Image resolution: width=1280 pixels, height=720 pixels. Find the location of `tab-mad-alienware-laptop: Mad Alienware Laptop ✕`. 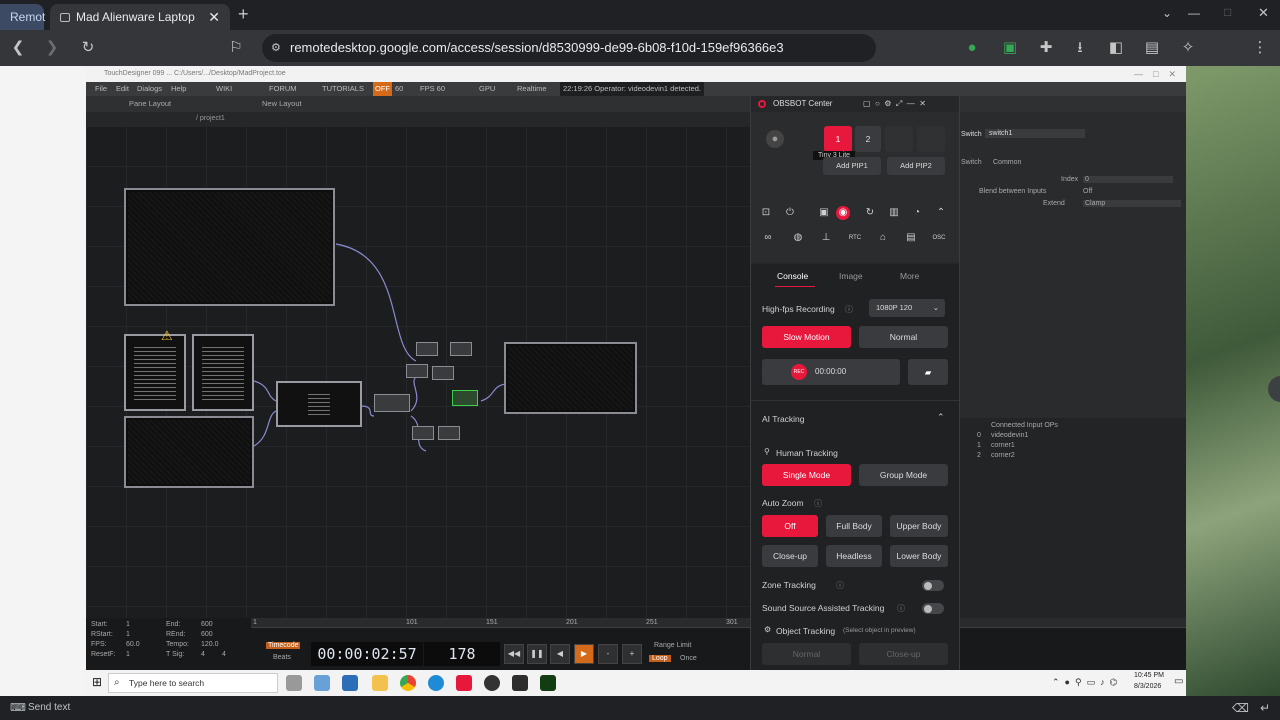

tab-mad-alienware-laptop: Mad Alienware Laptop ✕ is located at coordinates (140, 17).